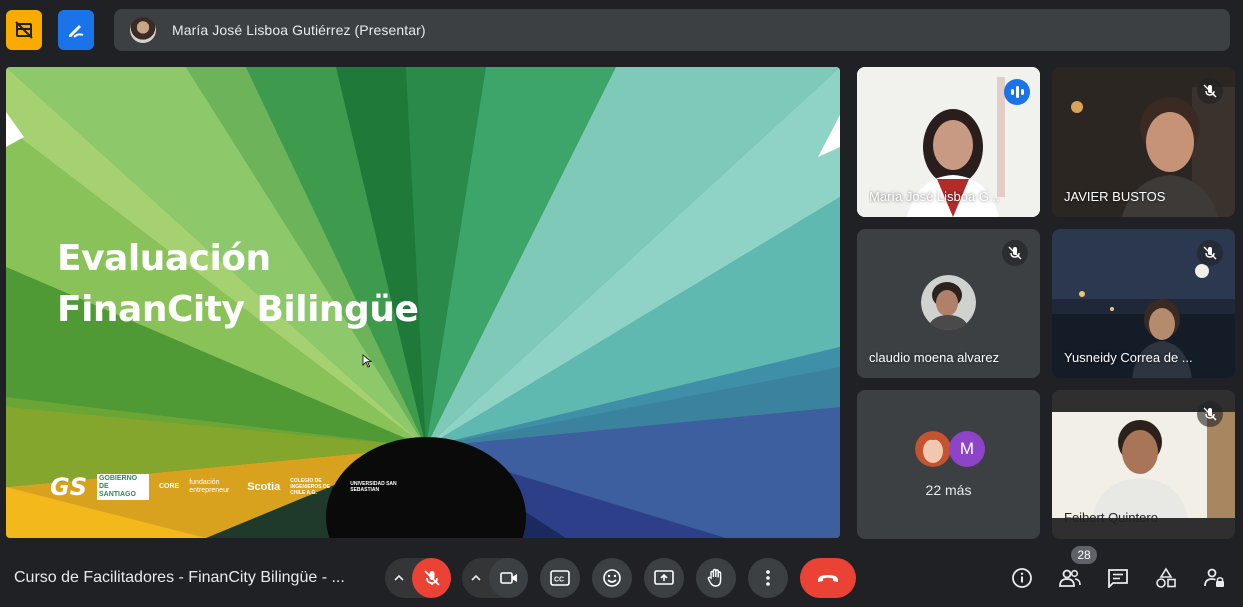 This screenshot has height=607, width=1243. I want to click on people-button, so click(1070, 578).